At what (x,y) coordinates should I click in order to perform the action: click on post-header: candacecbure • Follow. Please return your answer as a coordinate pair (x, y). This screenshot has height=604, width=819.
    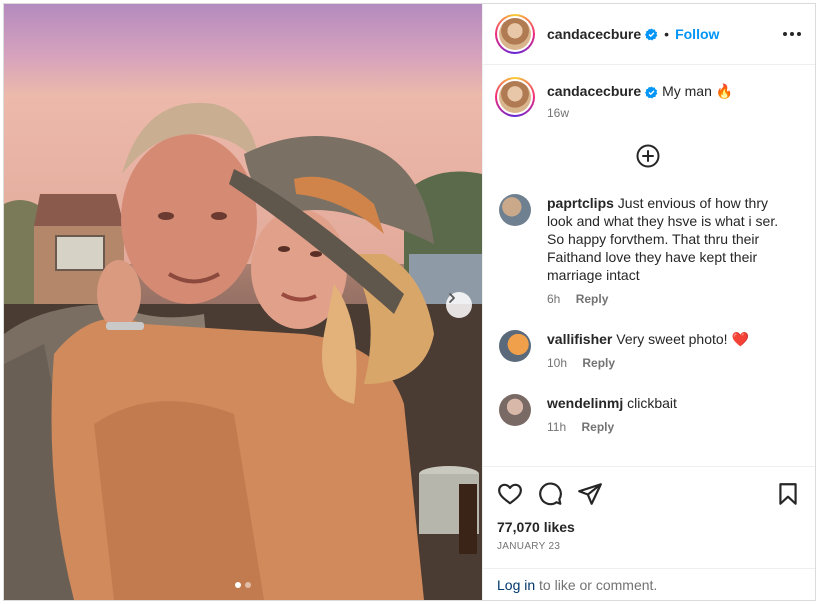
    Looking at the image, I should click on (649, 34).